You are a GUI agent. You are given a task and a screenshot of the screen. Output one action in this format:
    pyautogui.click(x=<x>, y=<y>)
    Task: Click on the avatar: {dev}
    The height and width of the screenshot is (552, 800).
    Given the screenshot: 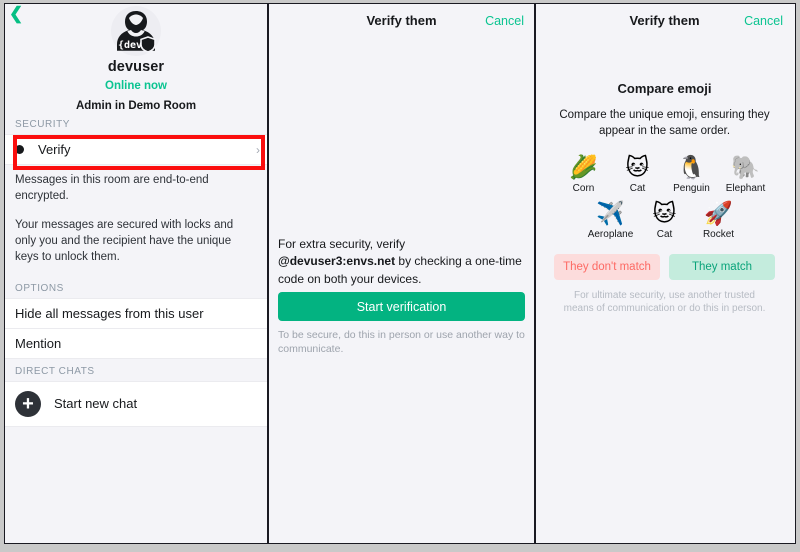 What is the action you would take?
    pyautogui.click(x=136, y=31)
    